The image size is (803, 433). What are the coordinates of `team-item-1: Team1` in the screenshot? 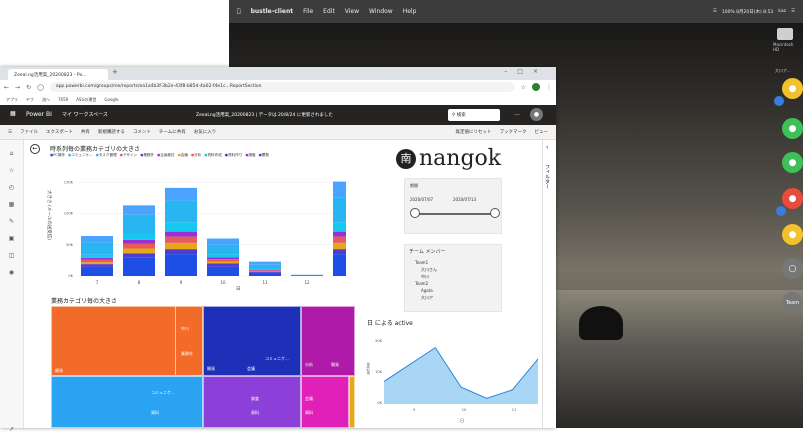 It's located at (421, 262).